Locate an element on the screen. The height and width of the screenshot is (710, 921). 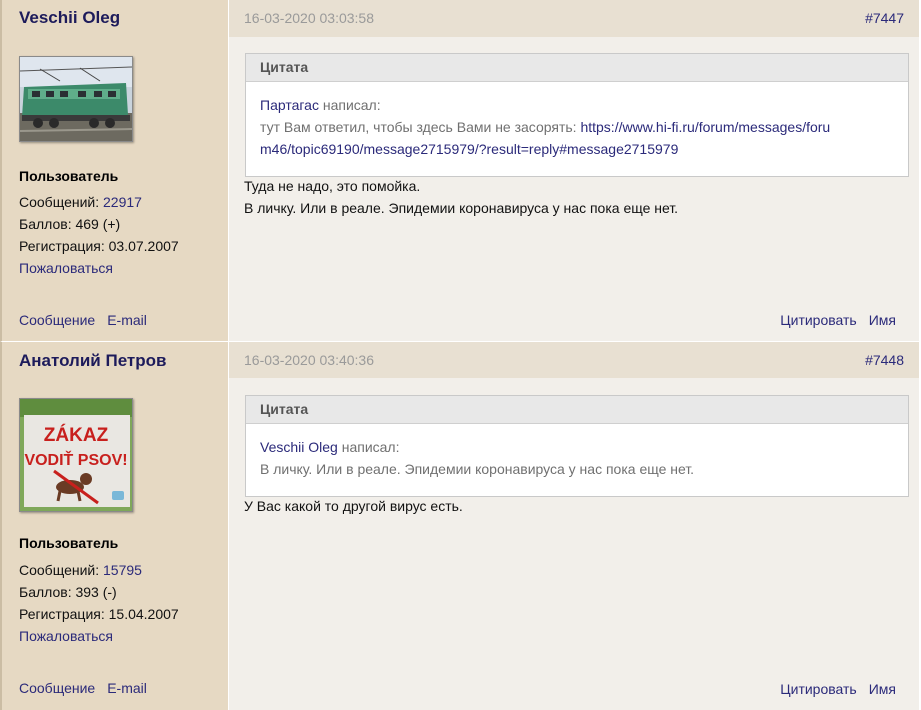
author-name: Veschii Oleg is located at coordinates (69, 18).